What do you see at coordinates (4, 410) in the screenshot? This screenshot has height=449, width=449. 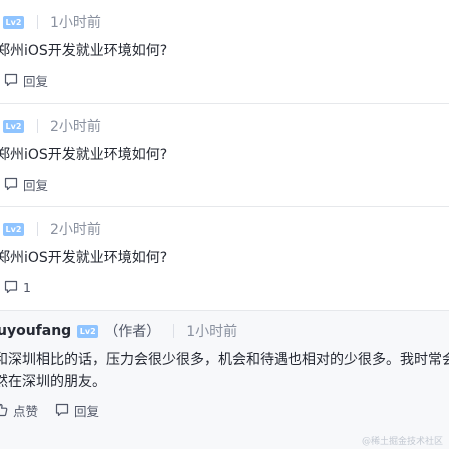 I see `thumbs-up-icon` at bounding box center [4, 410].